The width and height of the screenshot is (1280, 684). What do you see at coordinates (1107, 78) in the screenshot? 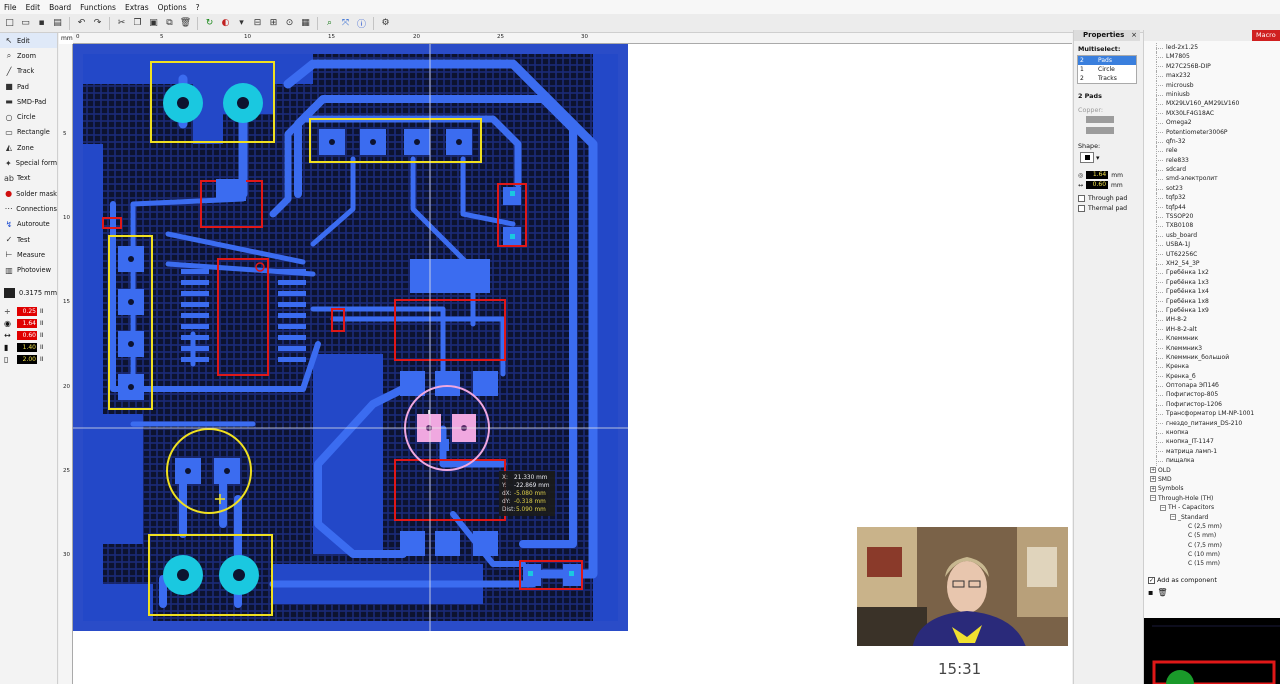
I see `multiselect-item: 2 Tracks` at bounding box center [1107, 78].